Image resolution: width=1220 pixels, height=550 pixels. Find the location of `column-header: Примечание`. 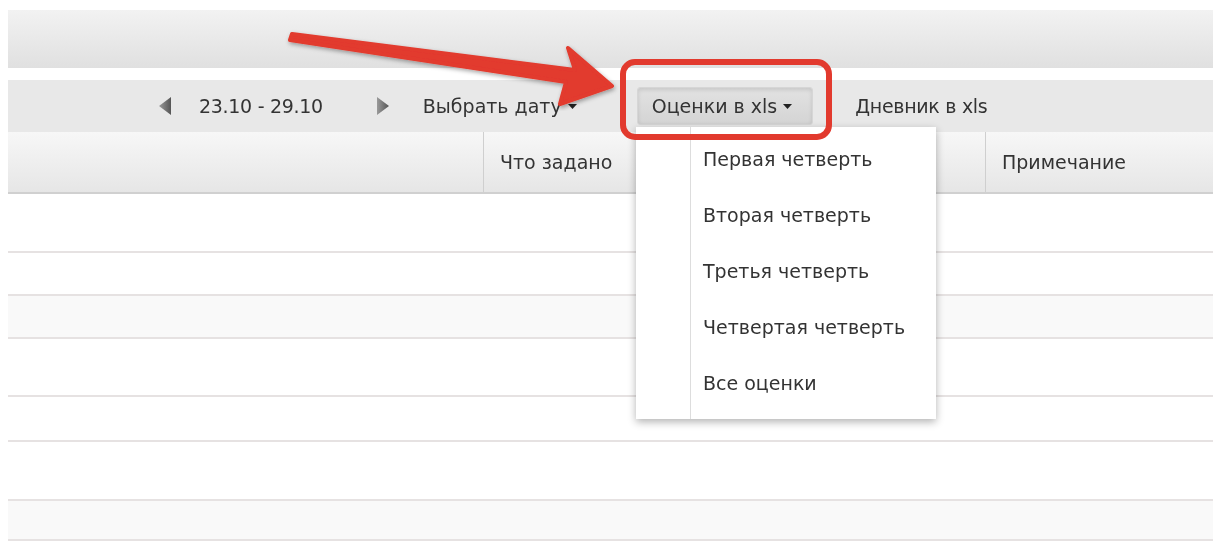

column-header: Примечание is located at coordinates (1099, 162).